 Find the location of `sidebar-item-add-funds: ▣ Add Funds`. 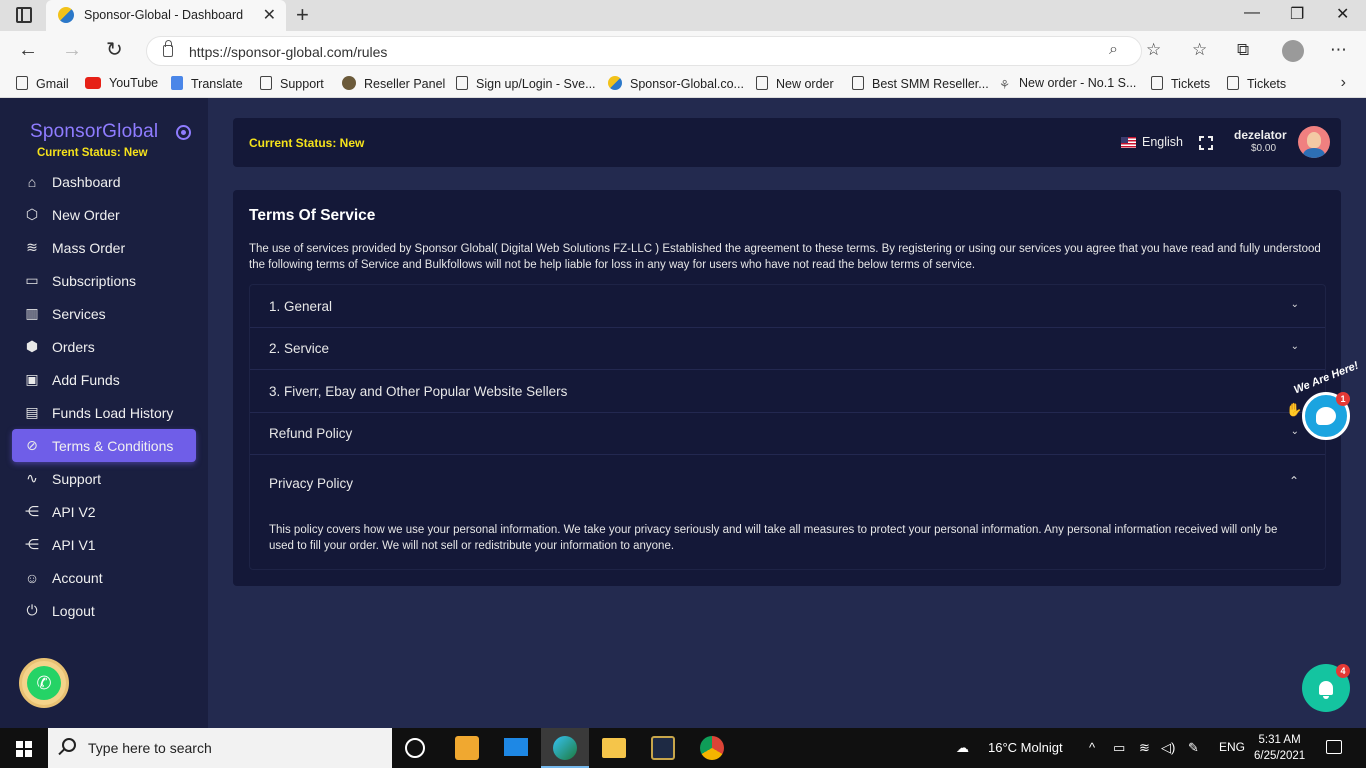

sidebar-item-add-funds: ▣ Add Funds is located at coordinates (104, 379).